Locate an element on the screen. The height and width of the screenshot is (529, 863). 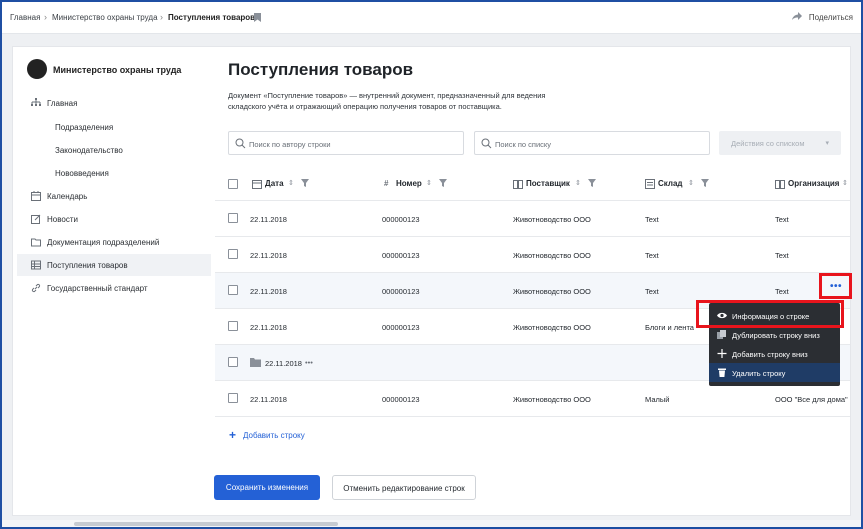
sidebar-item-label: Главная is located at coordinates (62, 103).